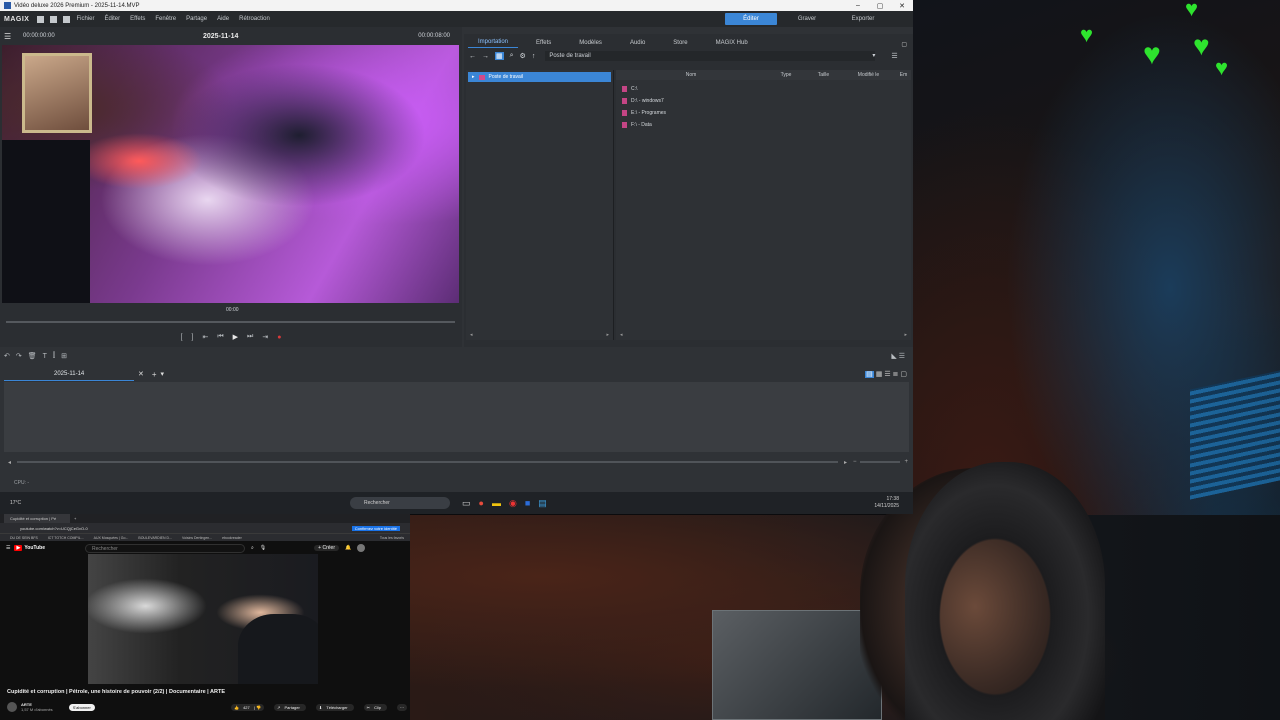  What do you see at coordinates (732, 44) in the screenshot?
I see `tab-magix-hub: MAGIX Hub` at bounding box center [732, 44].